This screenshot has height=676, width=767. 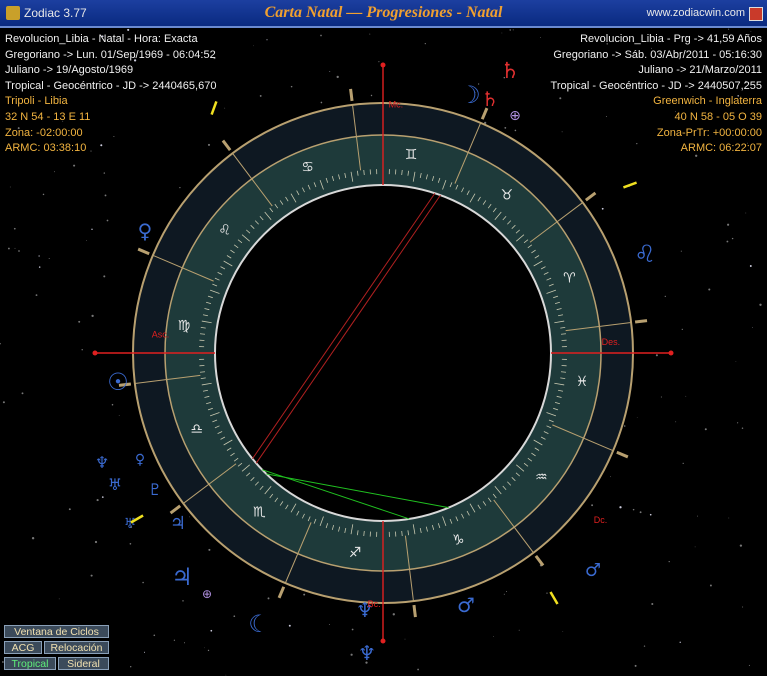 What do you see at coordinates (367, 653) in the screenshot?
I see `planet-neptune-bottom-icon: ♆` at bounding box center [367, 653].